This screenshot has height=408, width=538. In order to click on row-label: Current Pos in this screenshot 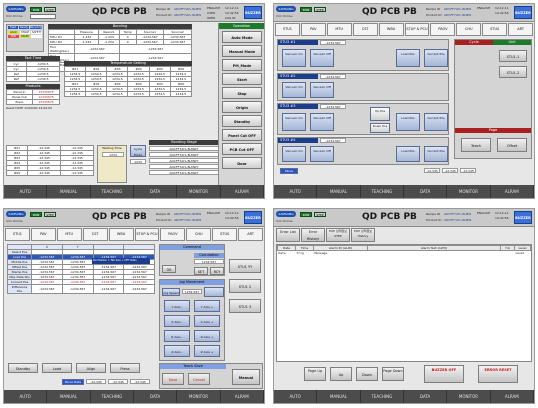, I will do `click(19, 282)`.